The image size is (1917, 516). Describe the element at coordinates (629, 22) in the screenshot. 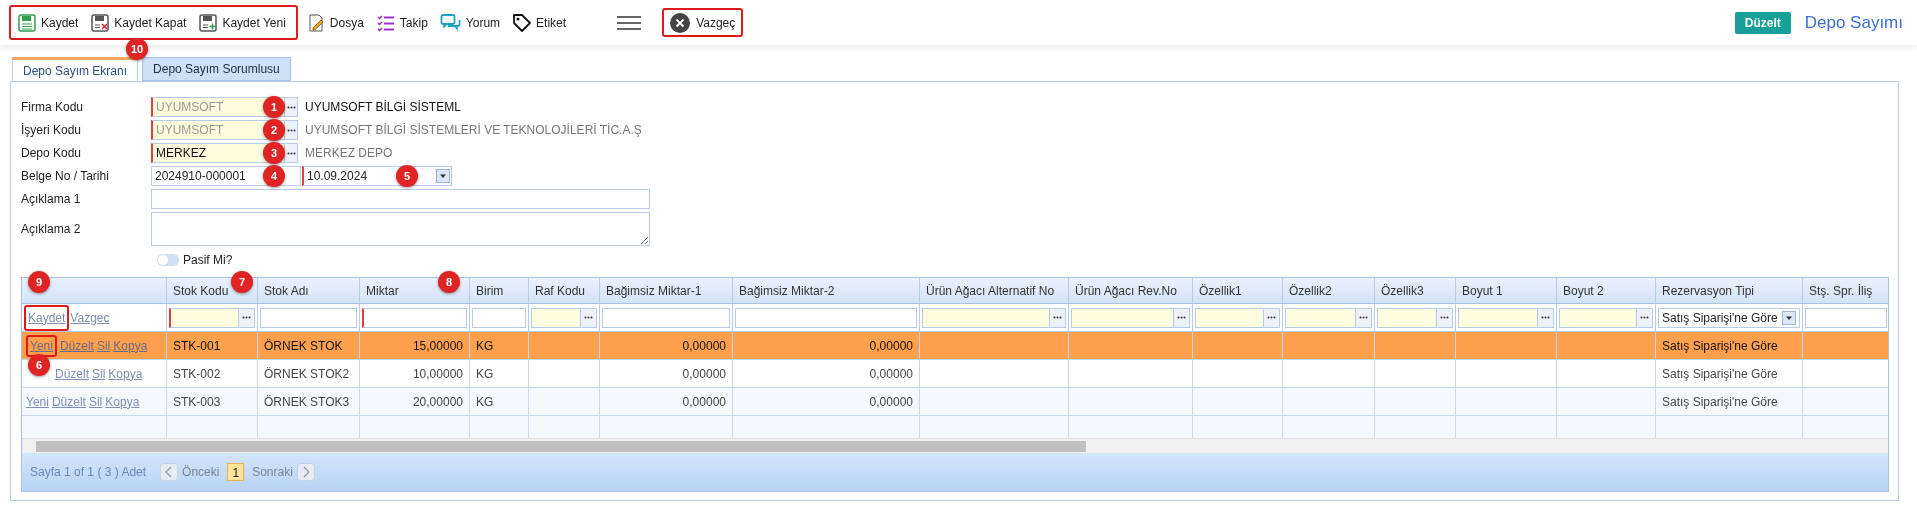

I see `menu-icon` at that location.